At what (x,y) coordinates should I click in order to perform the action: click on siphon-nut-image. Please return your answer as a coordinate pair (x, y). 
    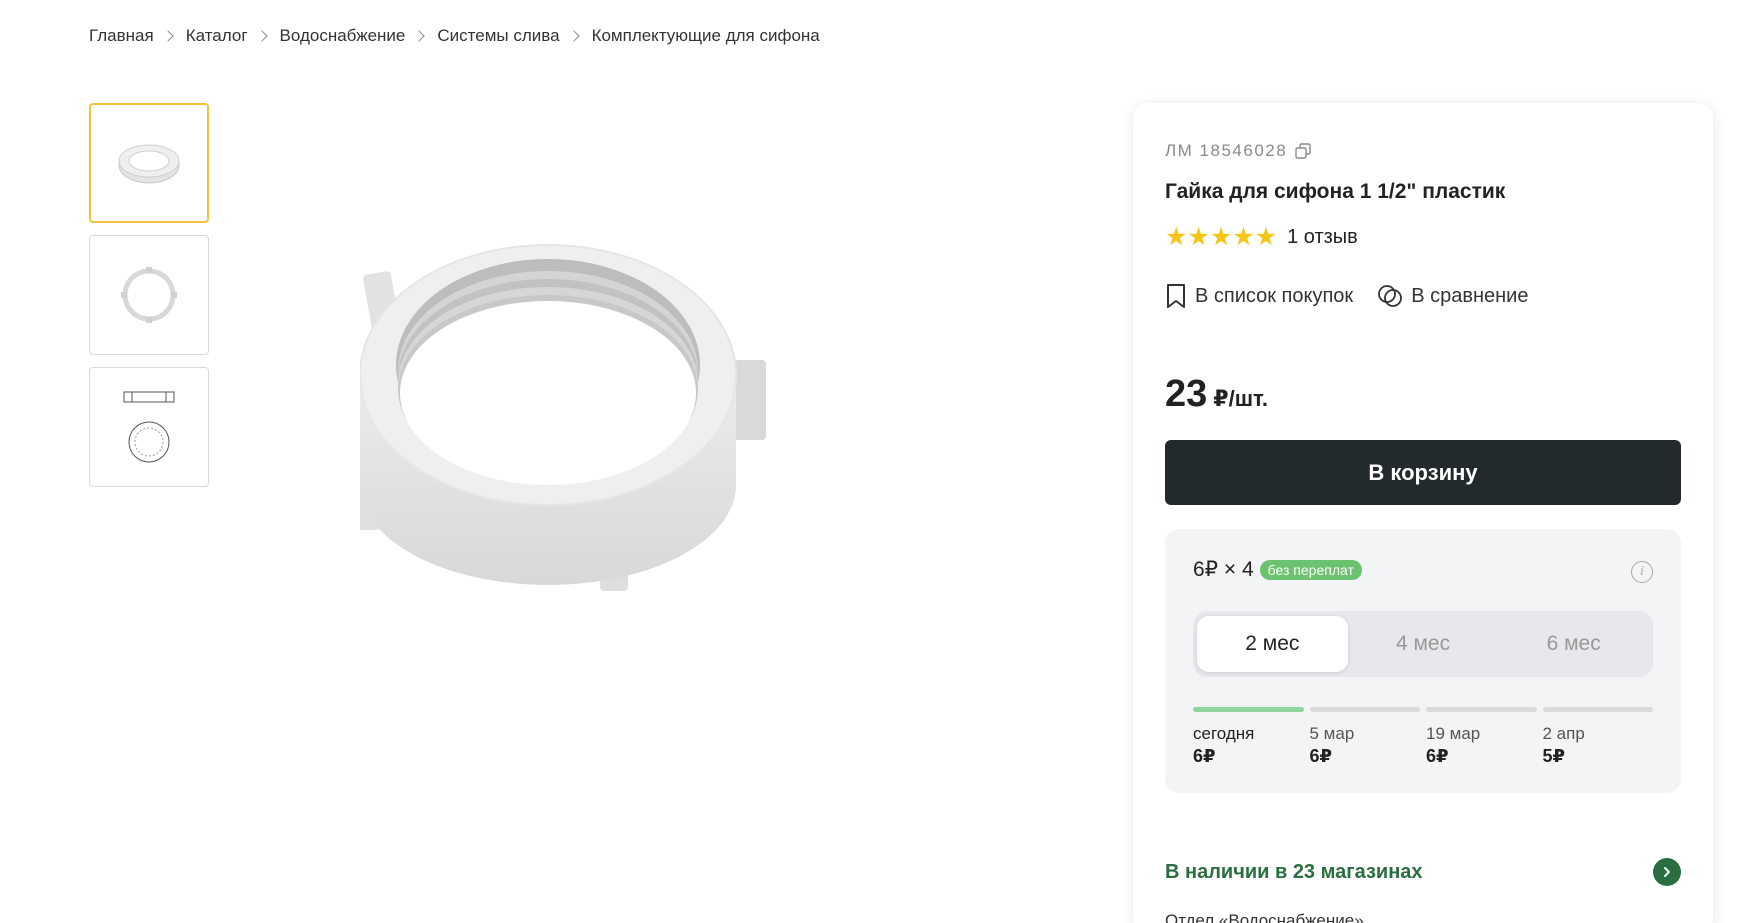
    Looking at the image, I should click on (558, 417).